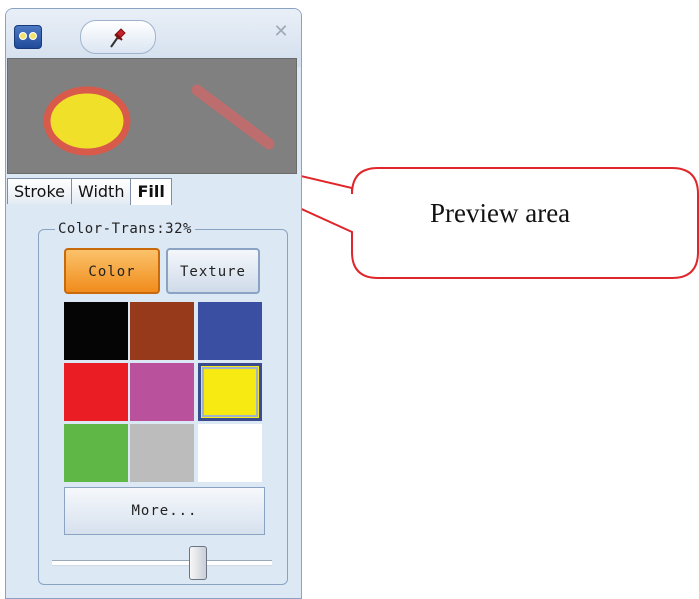  Describe the element at coordinates (96, 453) in the screenshot. I see `color-swatch-green` at that location.